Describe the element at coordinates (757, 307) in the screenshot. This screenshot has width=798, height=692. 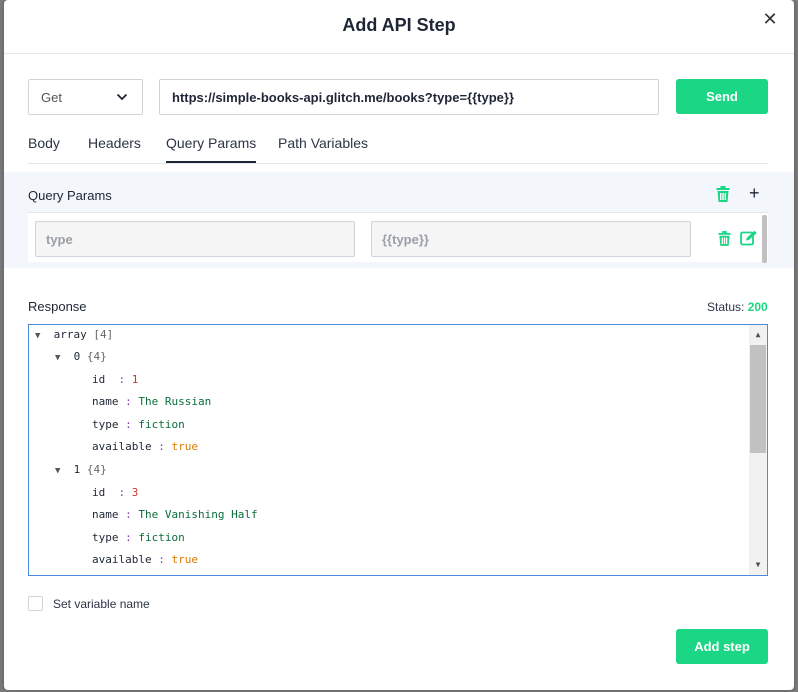
I see `status-code: 200` at that location.